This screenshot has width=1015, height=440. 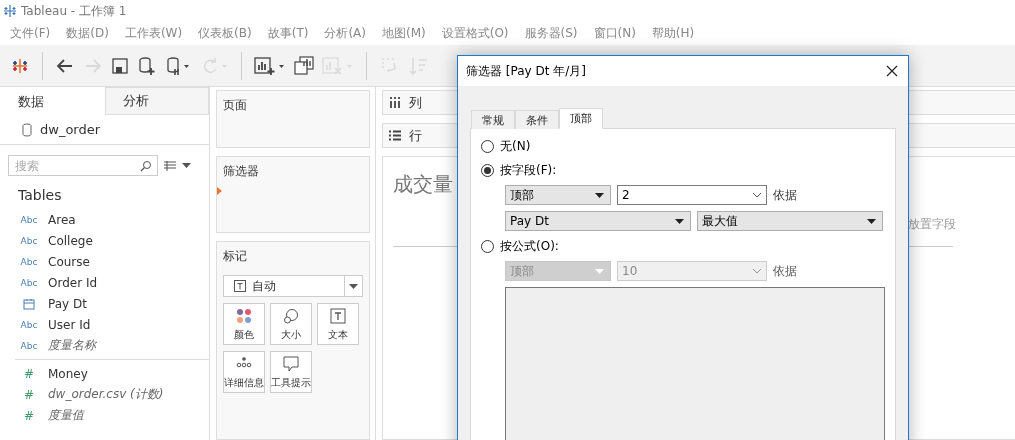 I want to click on menu-item: 工作表(W), so click(x=153, y=33).